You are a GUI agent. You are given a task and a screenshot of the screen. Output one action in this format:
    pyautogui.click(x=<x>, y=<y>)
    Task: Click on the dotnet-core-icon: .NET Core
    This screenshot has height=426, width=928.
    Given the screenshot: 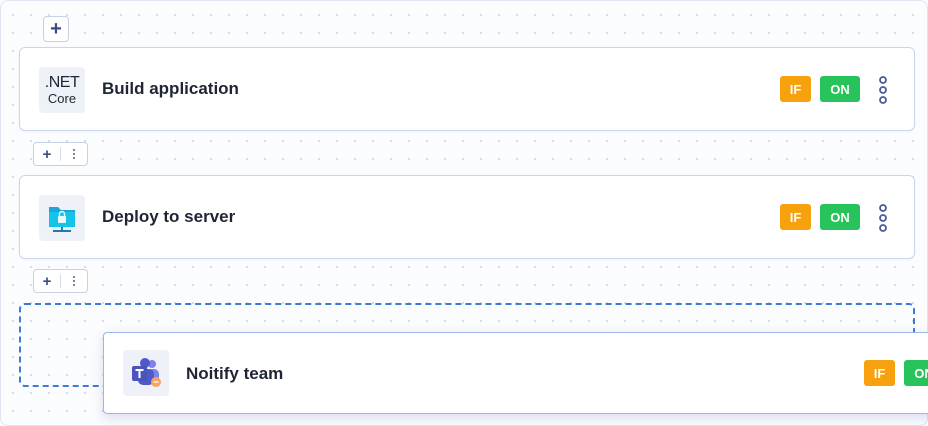 What is the action you would take?
    pyautogui.click(x=62, y=90)
    